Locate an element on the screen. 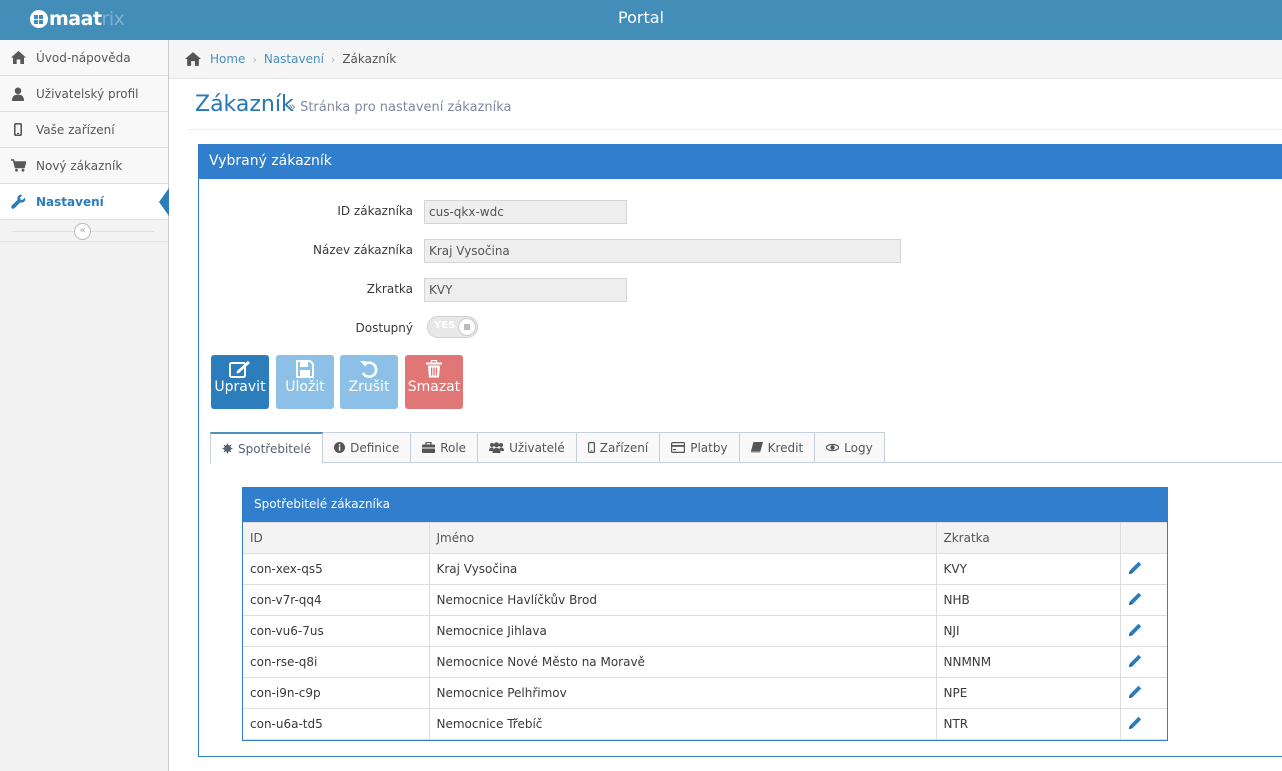 Image resolution: width=1282 pixels, height=771 pixels. page-title: Zákazník is located at coordinates (244, 104).